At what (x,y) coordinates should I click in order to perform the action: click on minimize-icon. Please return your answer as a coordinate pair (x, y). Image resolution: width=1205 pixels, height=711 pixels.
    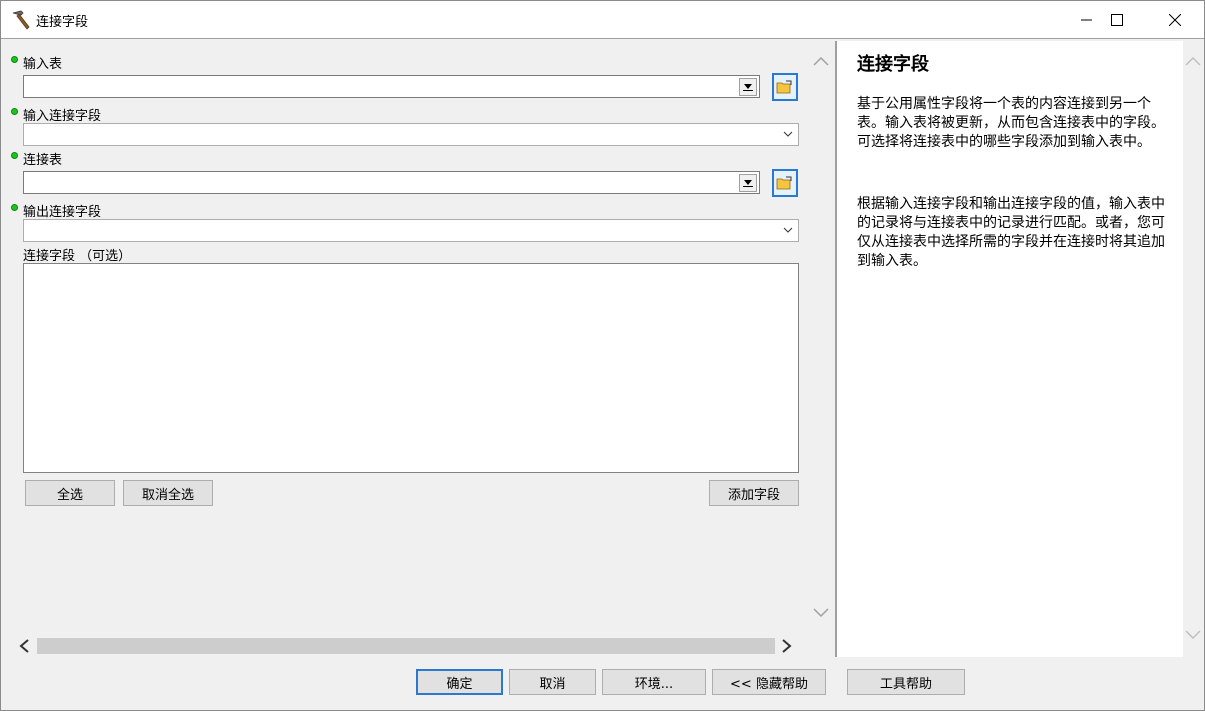
    Looking at the image, I should click on (1086, 20).